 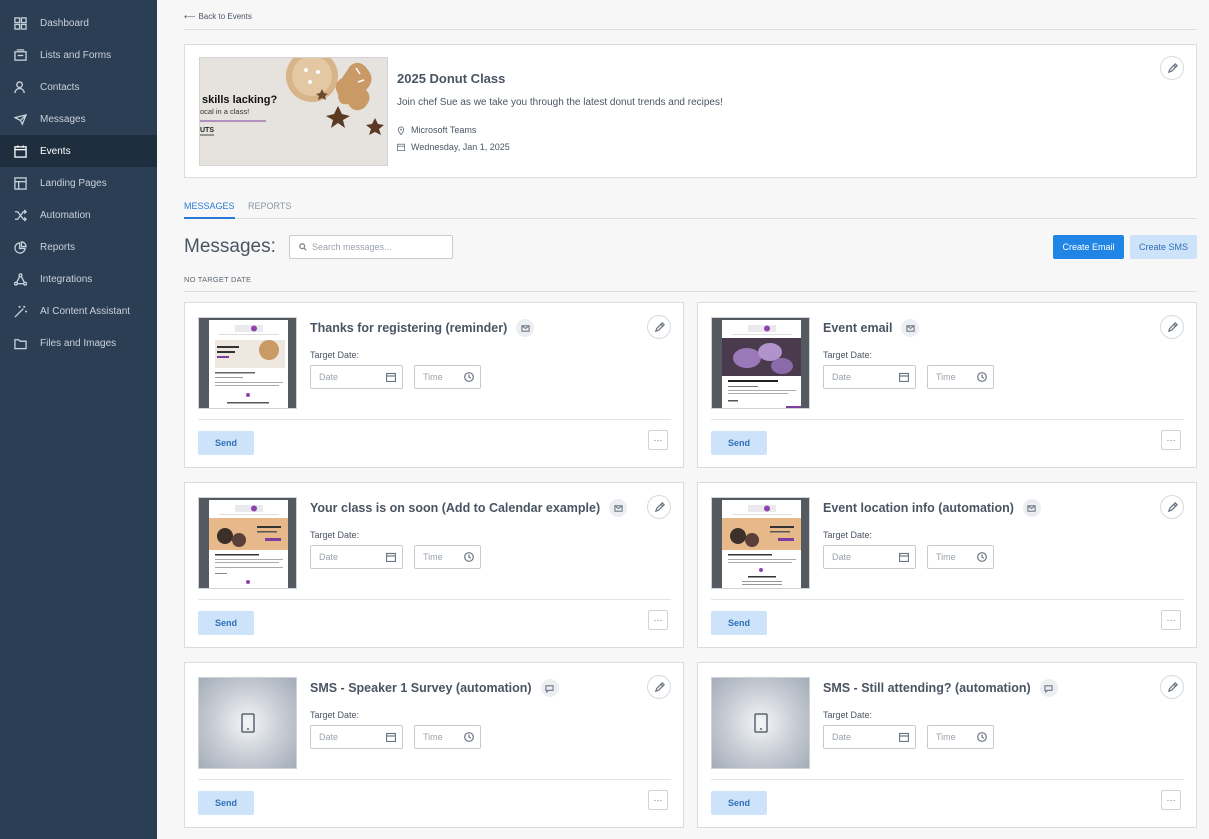 I want to click on message-title: SMS - Speaker 1 Survey (automation), so click(x=434, y=688).